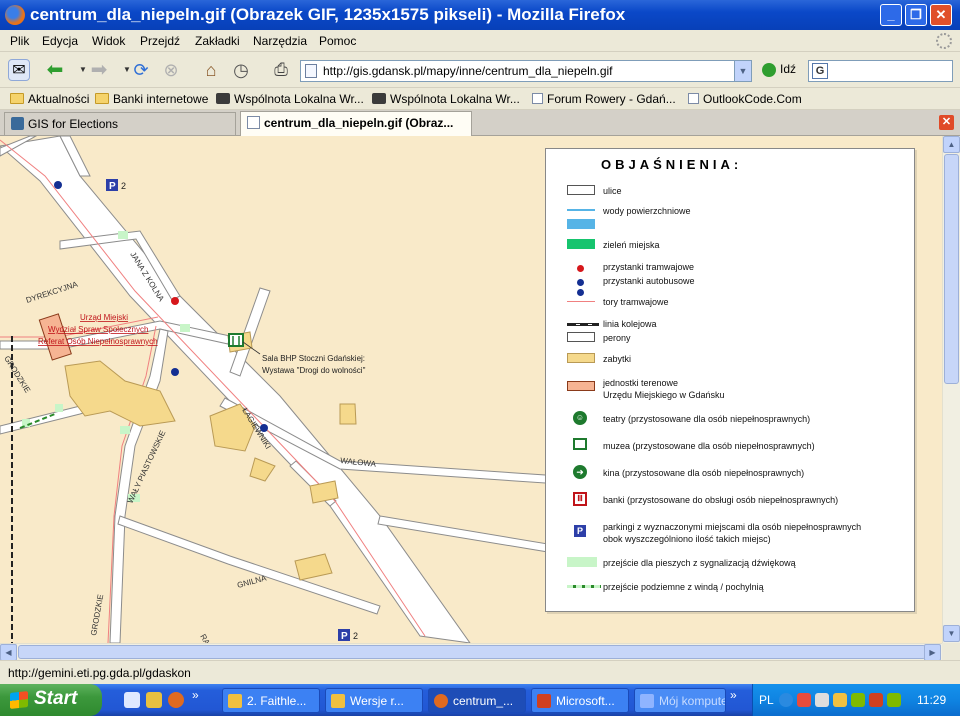  Describe the element at coordinates (132, 700) in the screenshot. I see `quicklaunch-explorer-icon` at that location.